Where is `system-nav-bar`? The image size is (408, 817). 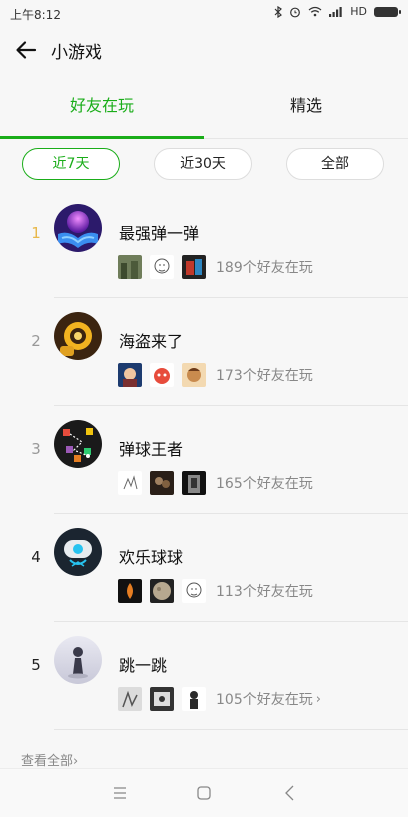 system-nav-bar is located at coordinates (204, 792).